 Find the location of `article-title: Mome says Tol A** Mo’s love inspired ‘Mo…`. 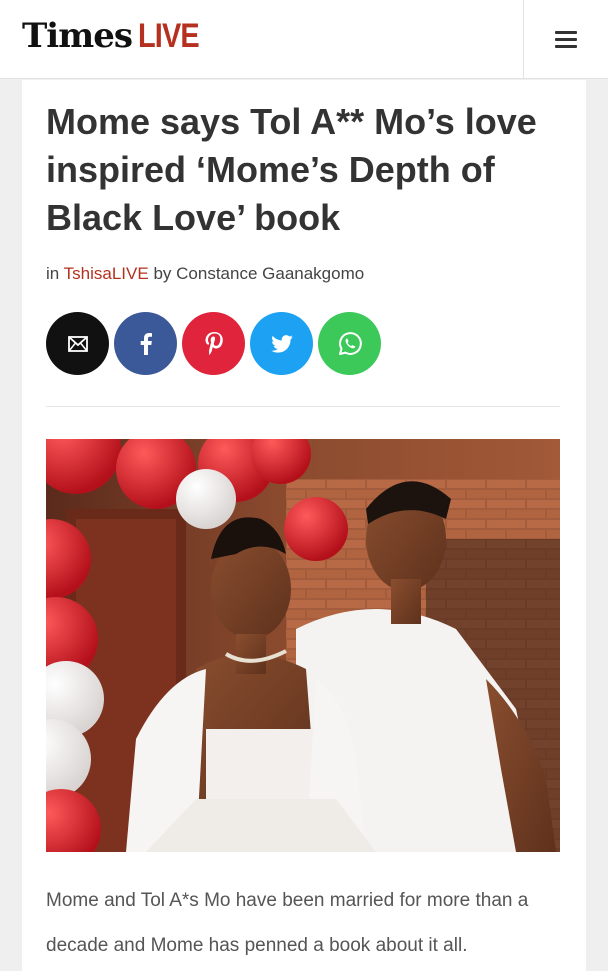

article-title: Mome says Tol A** Mo’s love inspired ‘Mo… is located at coordinates (291, 169).